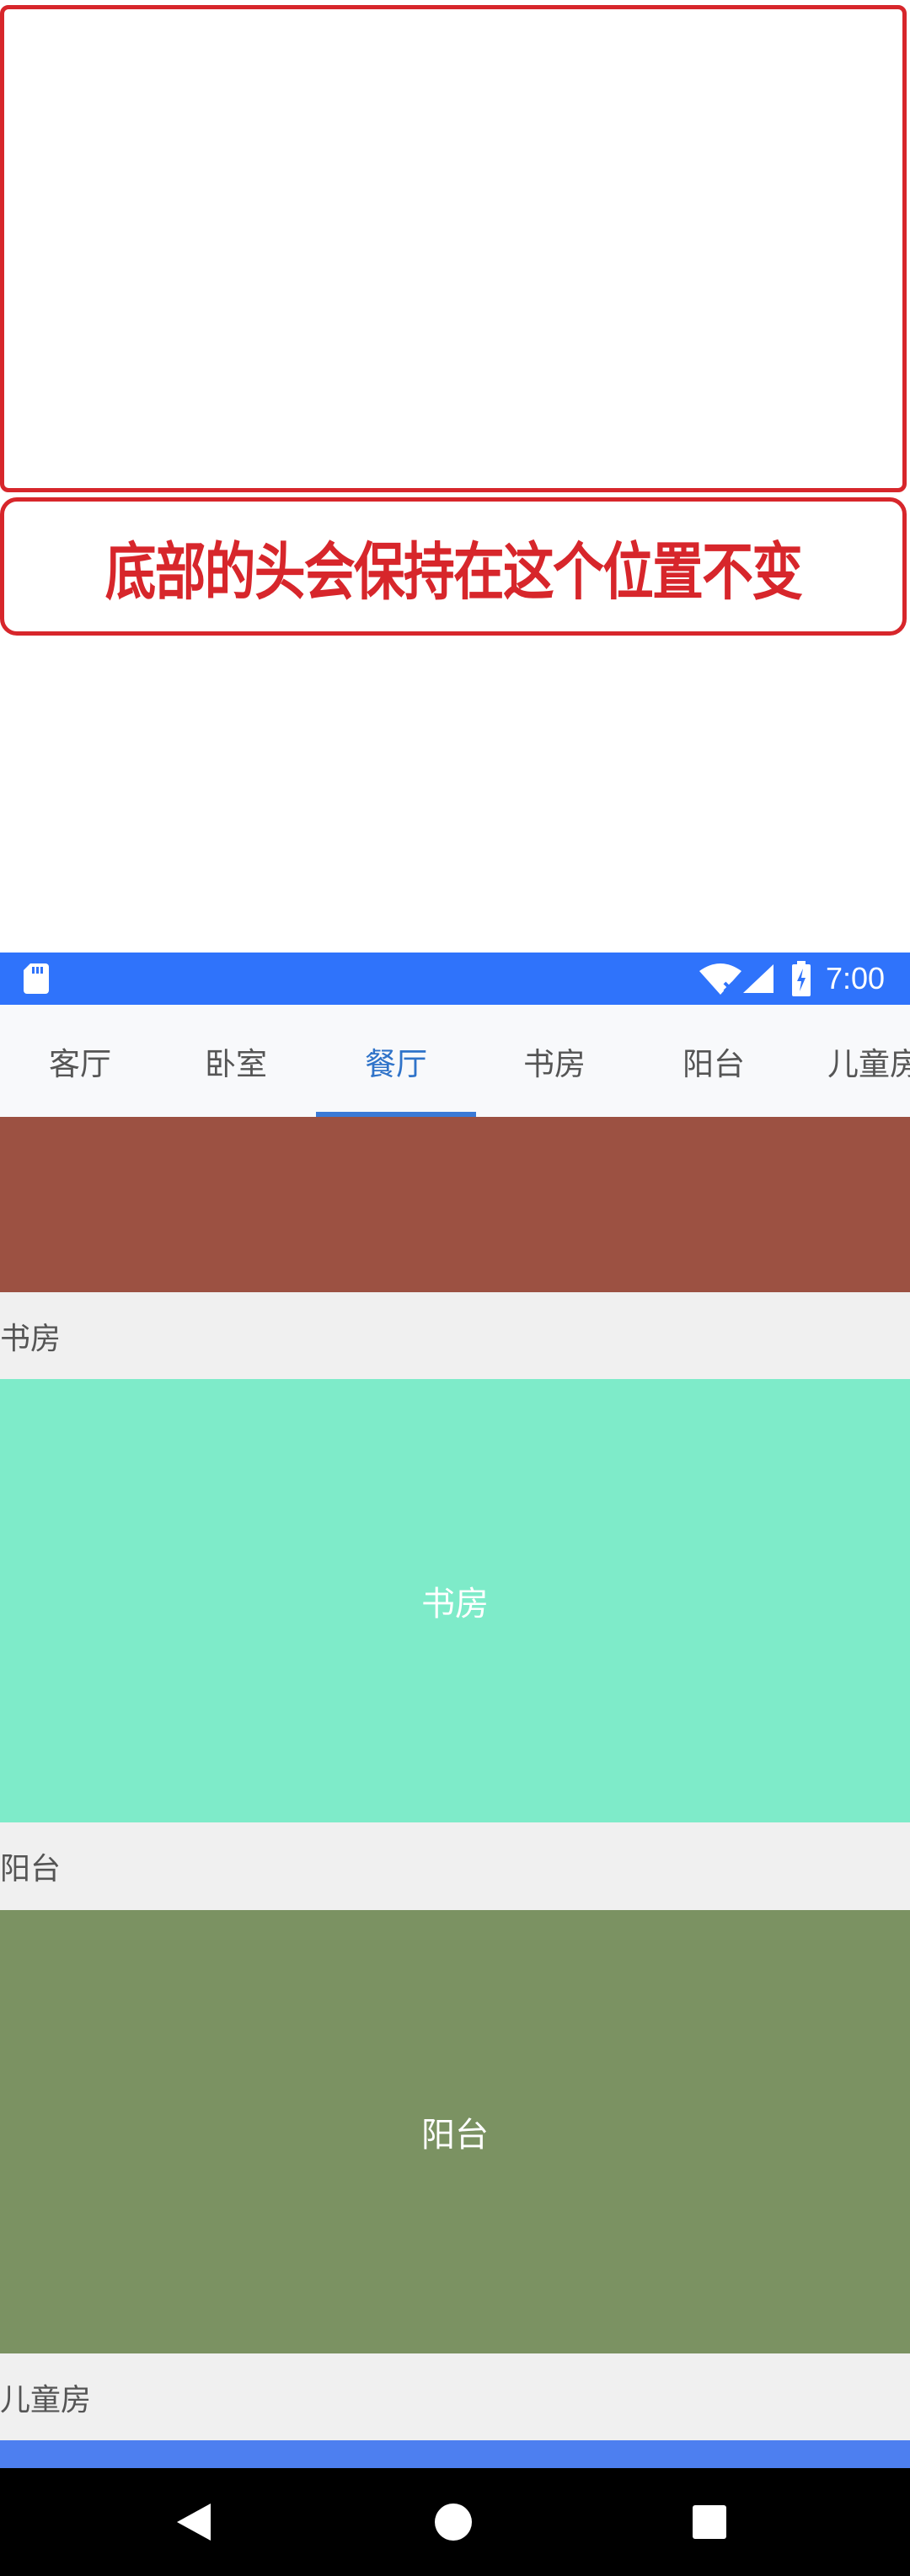 The width and height of the screenshot is (910, 2576). What do you see at coordinates (455, 1866) in the screenshot?
I see `section-header-balcony: 阳台` at bounding box center [455, 1866].